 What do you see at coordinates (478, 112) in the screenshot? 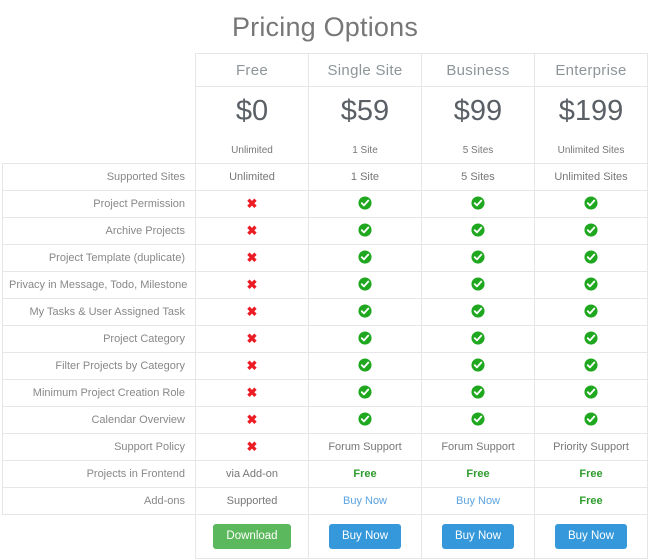
I see `plan-price-2: $99` at bounding box center [478, 112].